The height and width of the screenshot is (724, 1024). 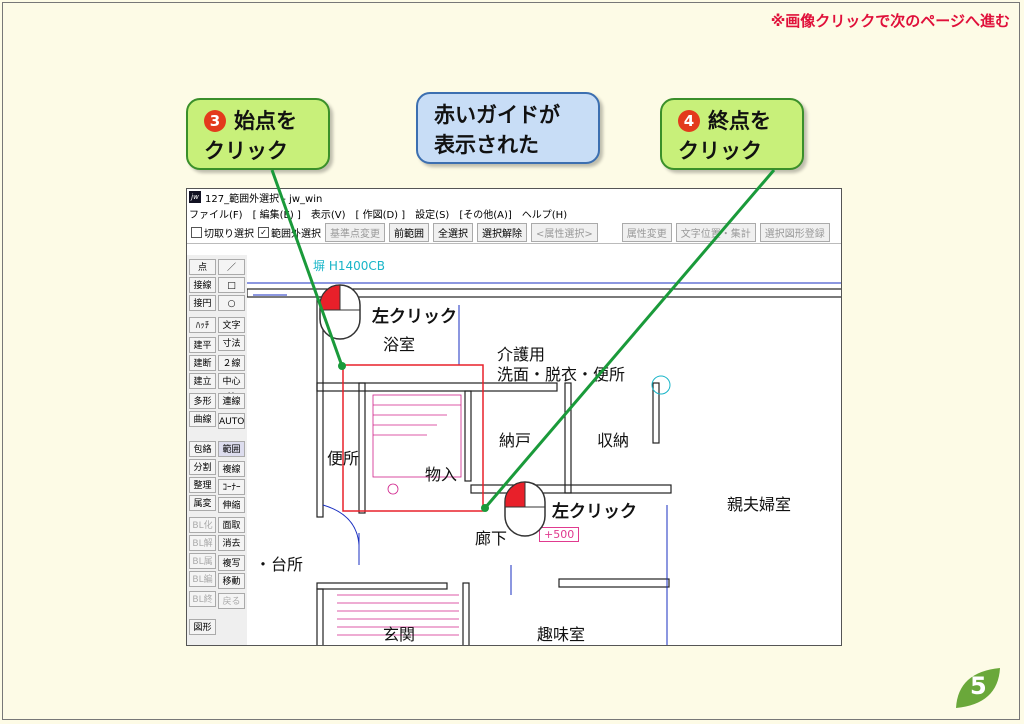 I want to click on room-entrance: 玄関, so click(x=399, y=634).